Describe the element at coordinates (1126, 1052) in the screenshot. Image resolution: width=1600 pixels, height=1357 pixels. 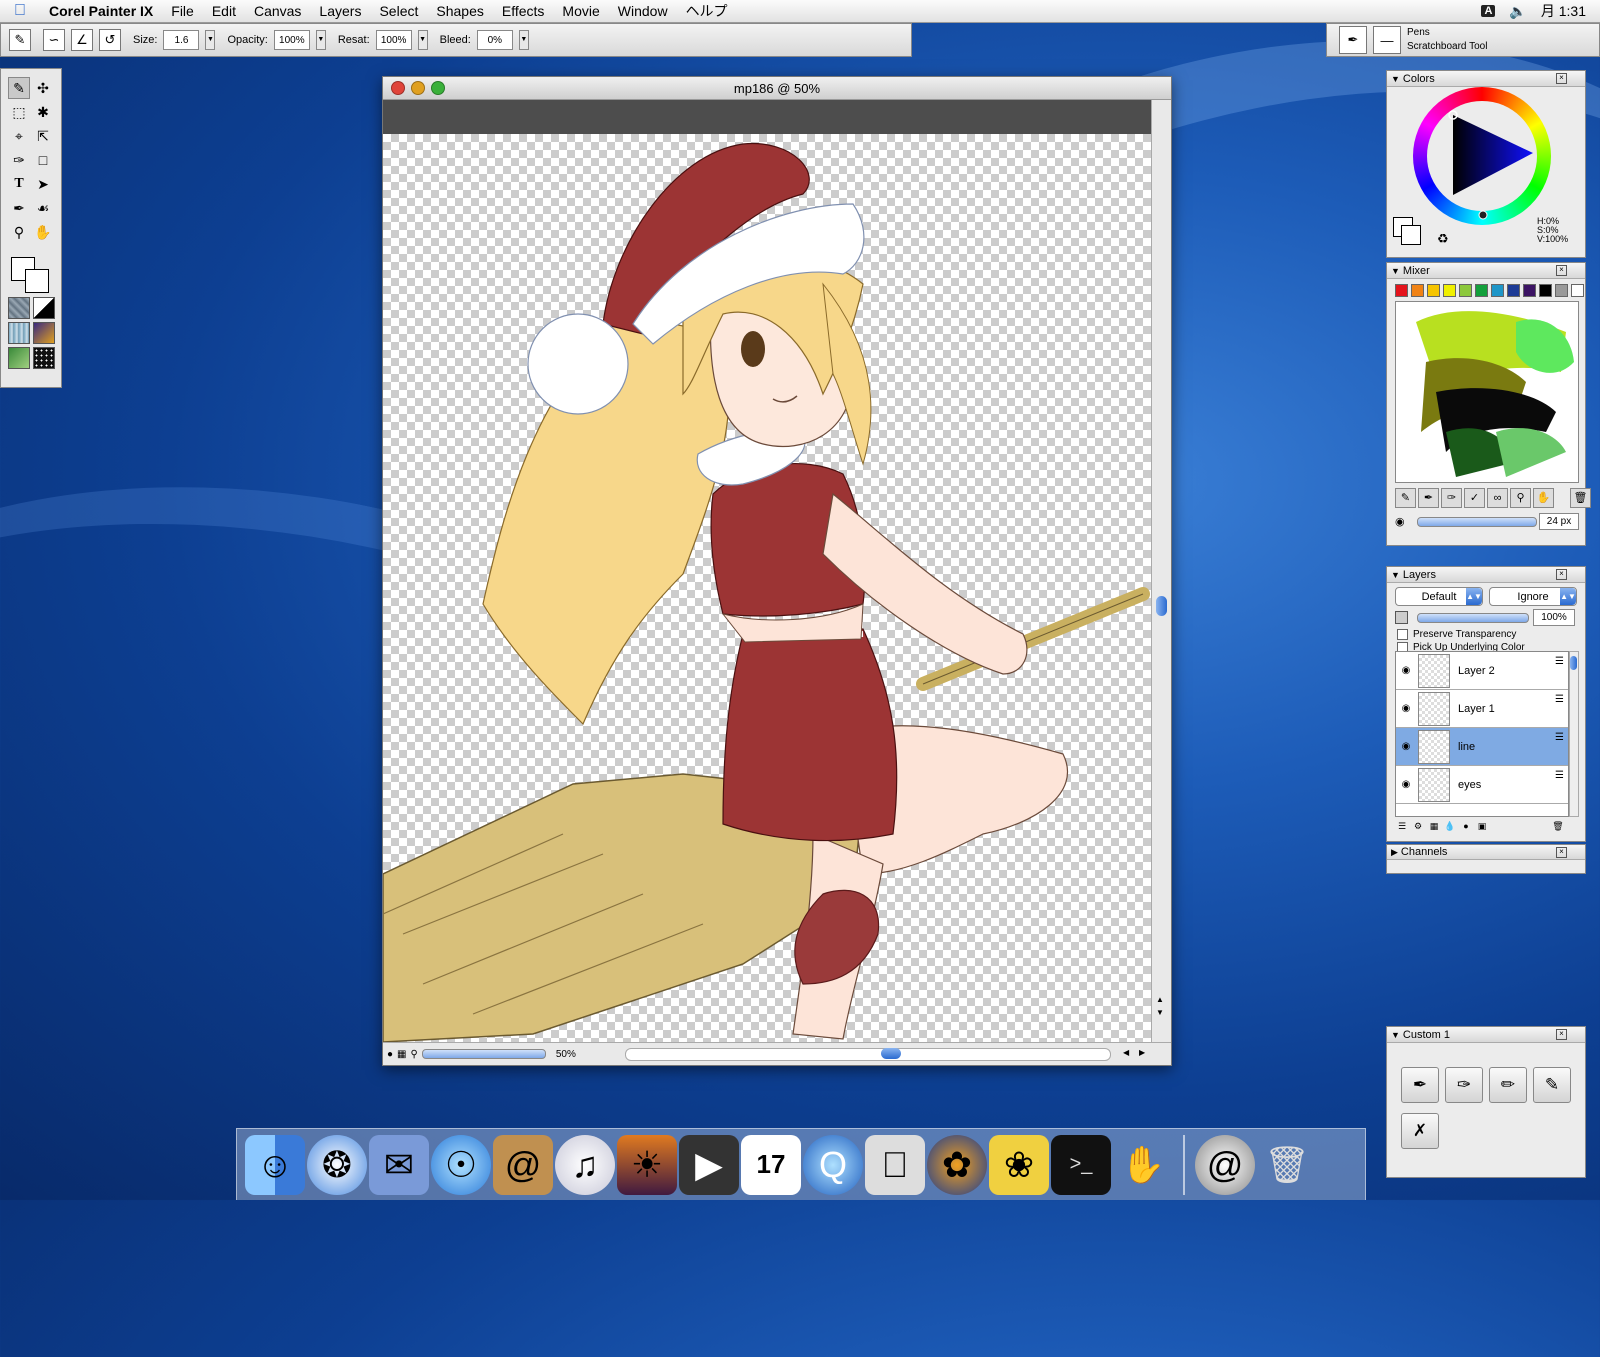
I see `scroll-left-icon: ◀` at that location.